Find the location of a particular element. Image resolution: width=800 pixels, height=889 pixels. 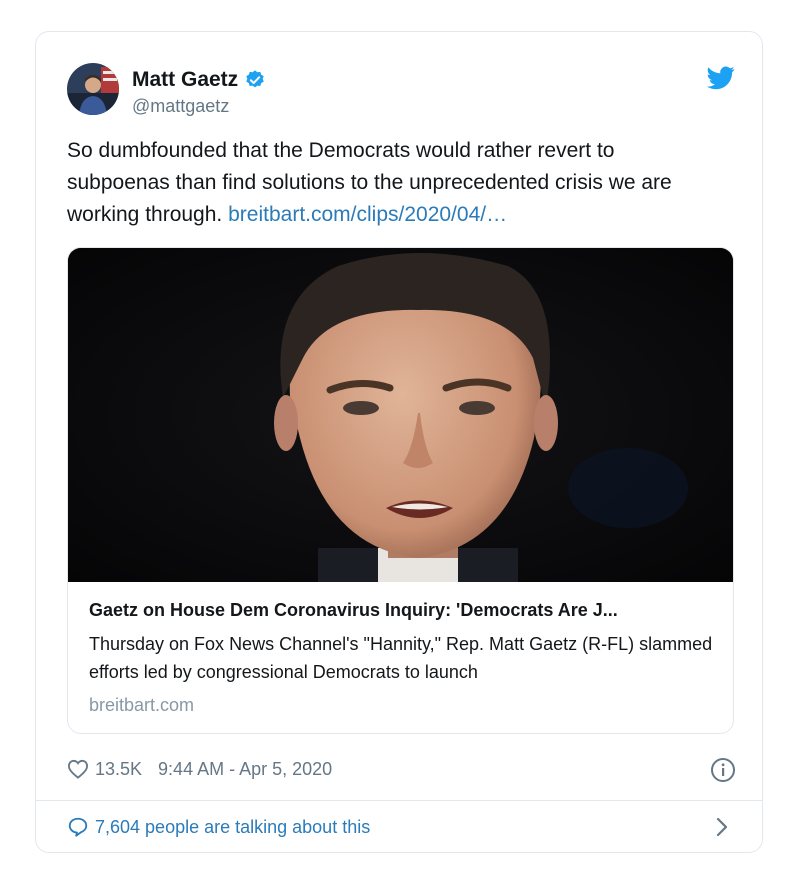

tweet-meta-row: 13.5K 9:44 AM - Apr 5, 2020 is located at coordinates (401, 769).